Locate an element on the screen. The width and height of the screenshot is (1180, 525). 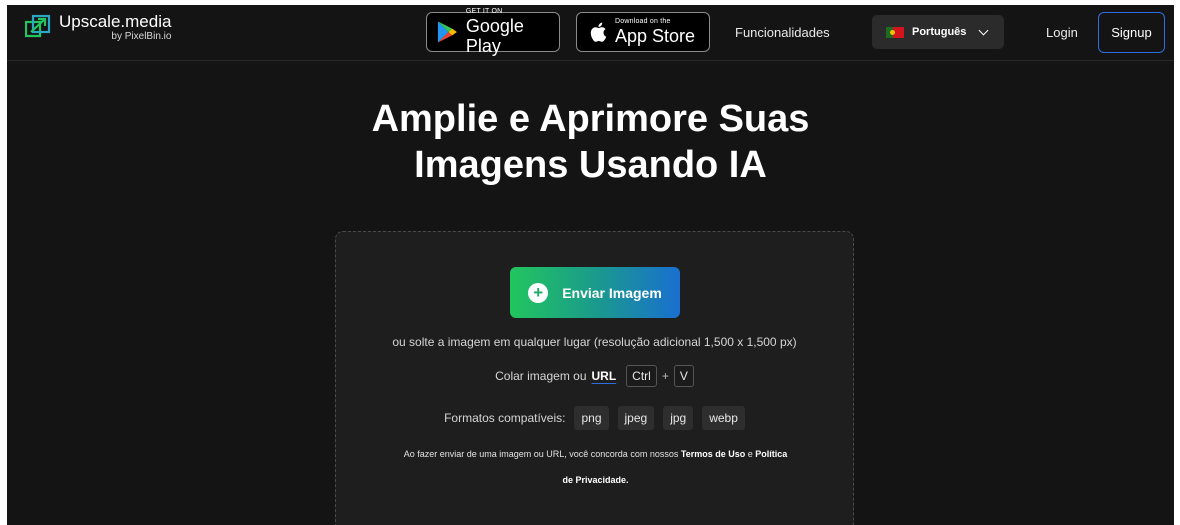
language-selector: Português is located at coordinates (938, 32).